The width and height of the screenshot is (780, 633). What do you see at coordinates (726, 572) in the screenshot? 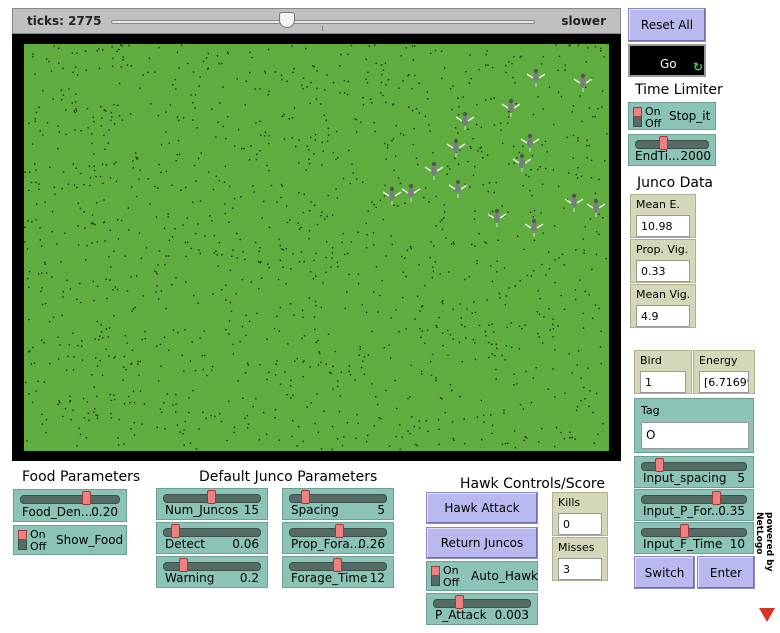
I see `enter-button: Enter` at bounding box center [726, 572].